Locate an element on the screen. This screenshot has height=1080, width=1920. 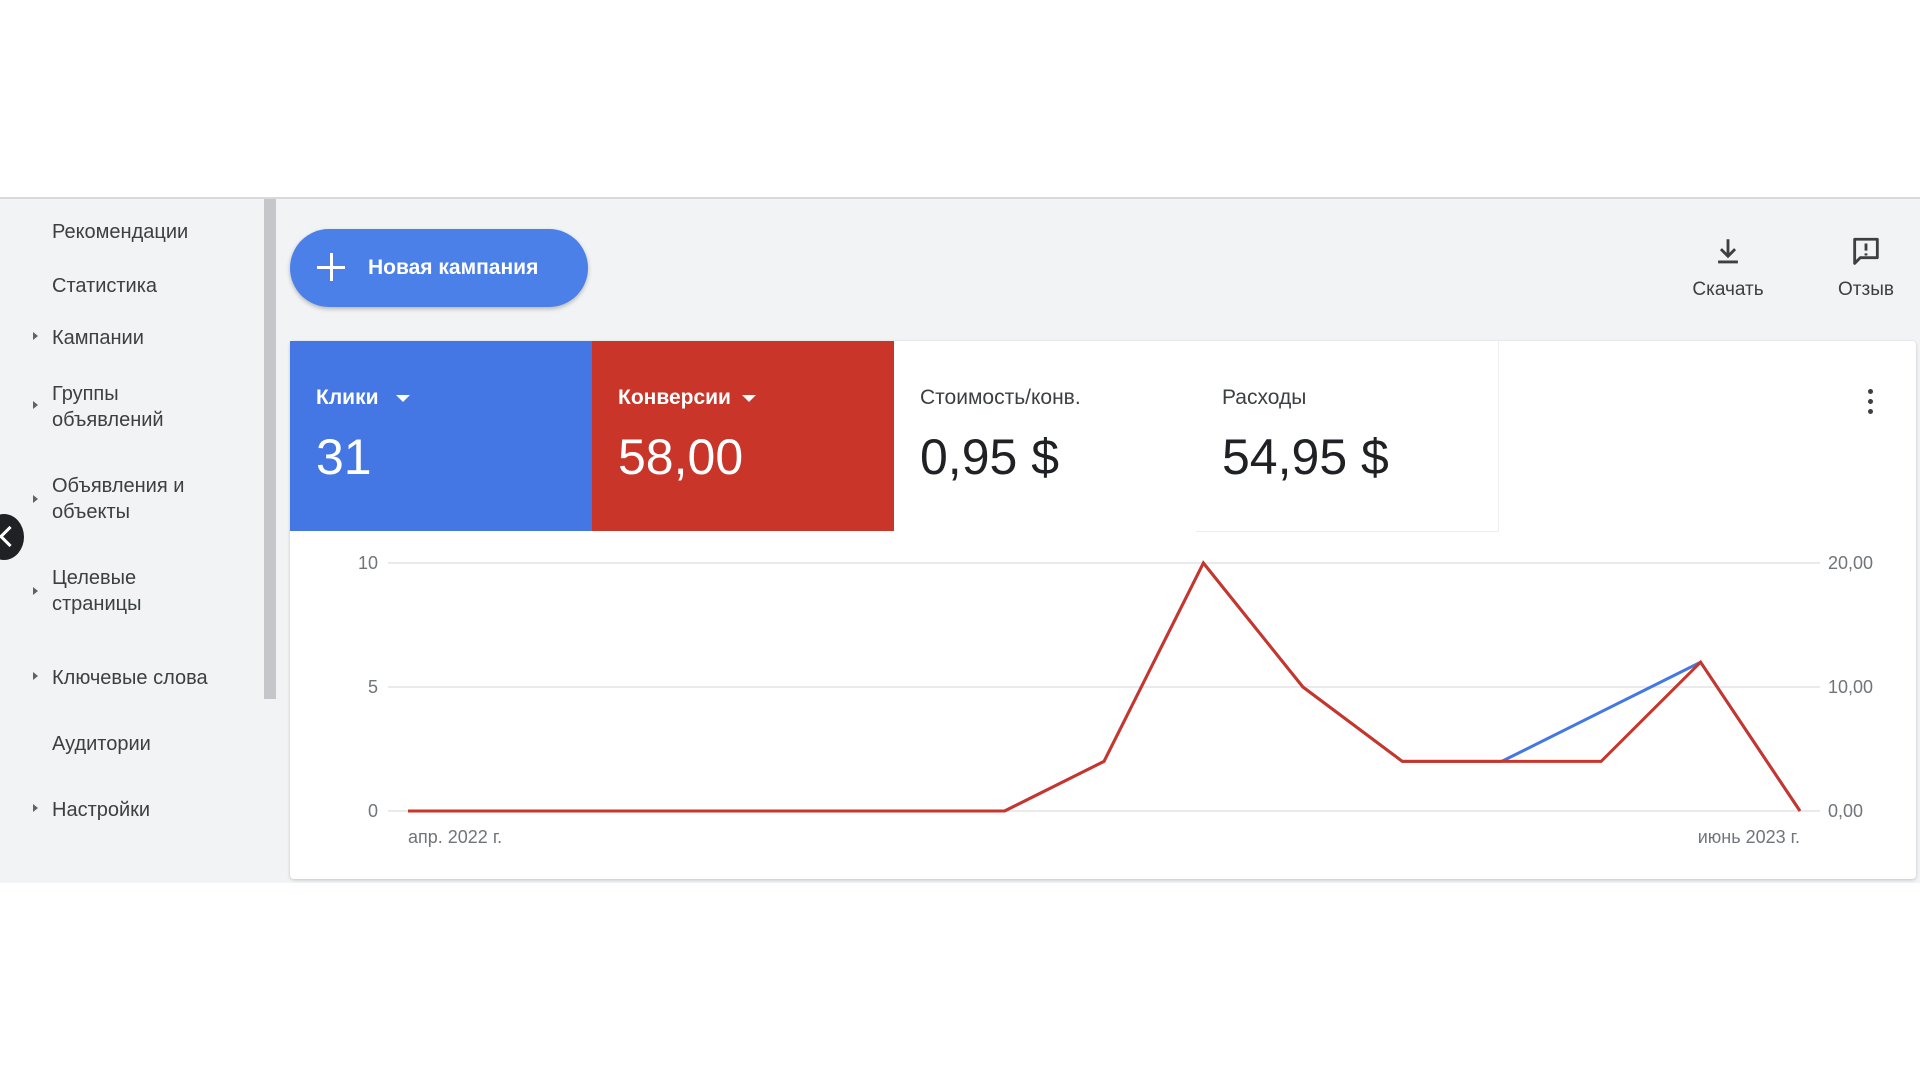
download-label: Скачать is located at coordinates (1728, 289).